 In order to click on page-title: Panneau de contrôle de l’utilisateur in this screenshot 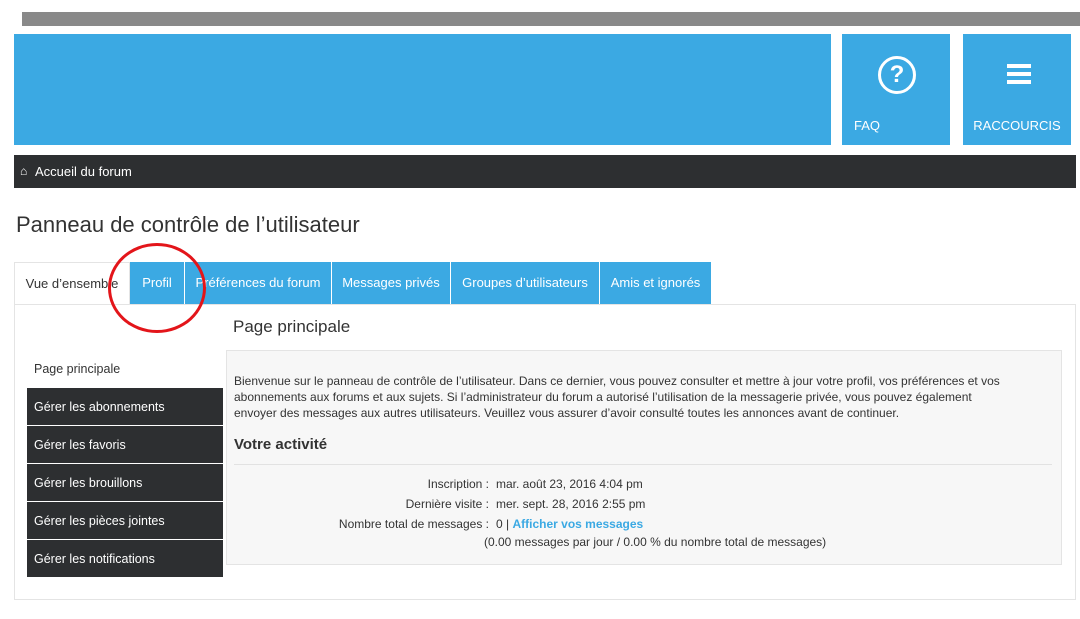, I will do `click(188, 224)`.